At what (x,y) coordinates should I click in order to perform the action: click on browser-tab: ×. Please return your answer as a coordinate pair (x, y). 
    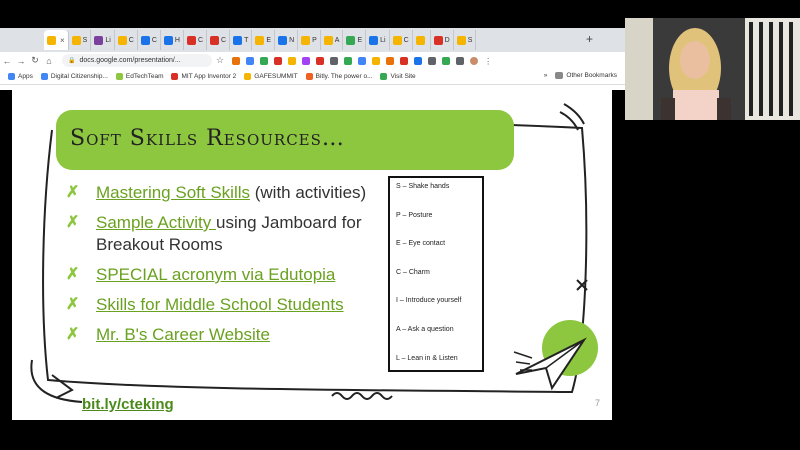
    Looking at the image, I should click on (56, 40).